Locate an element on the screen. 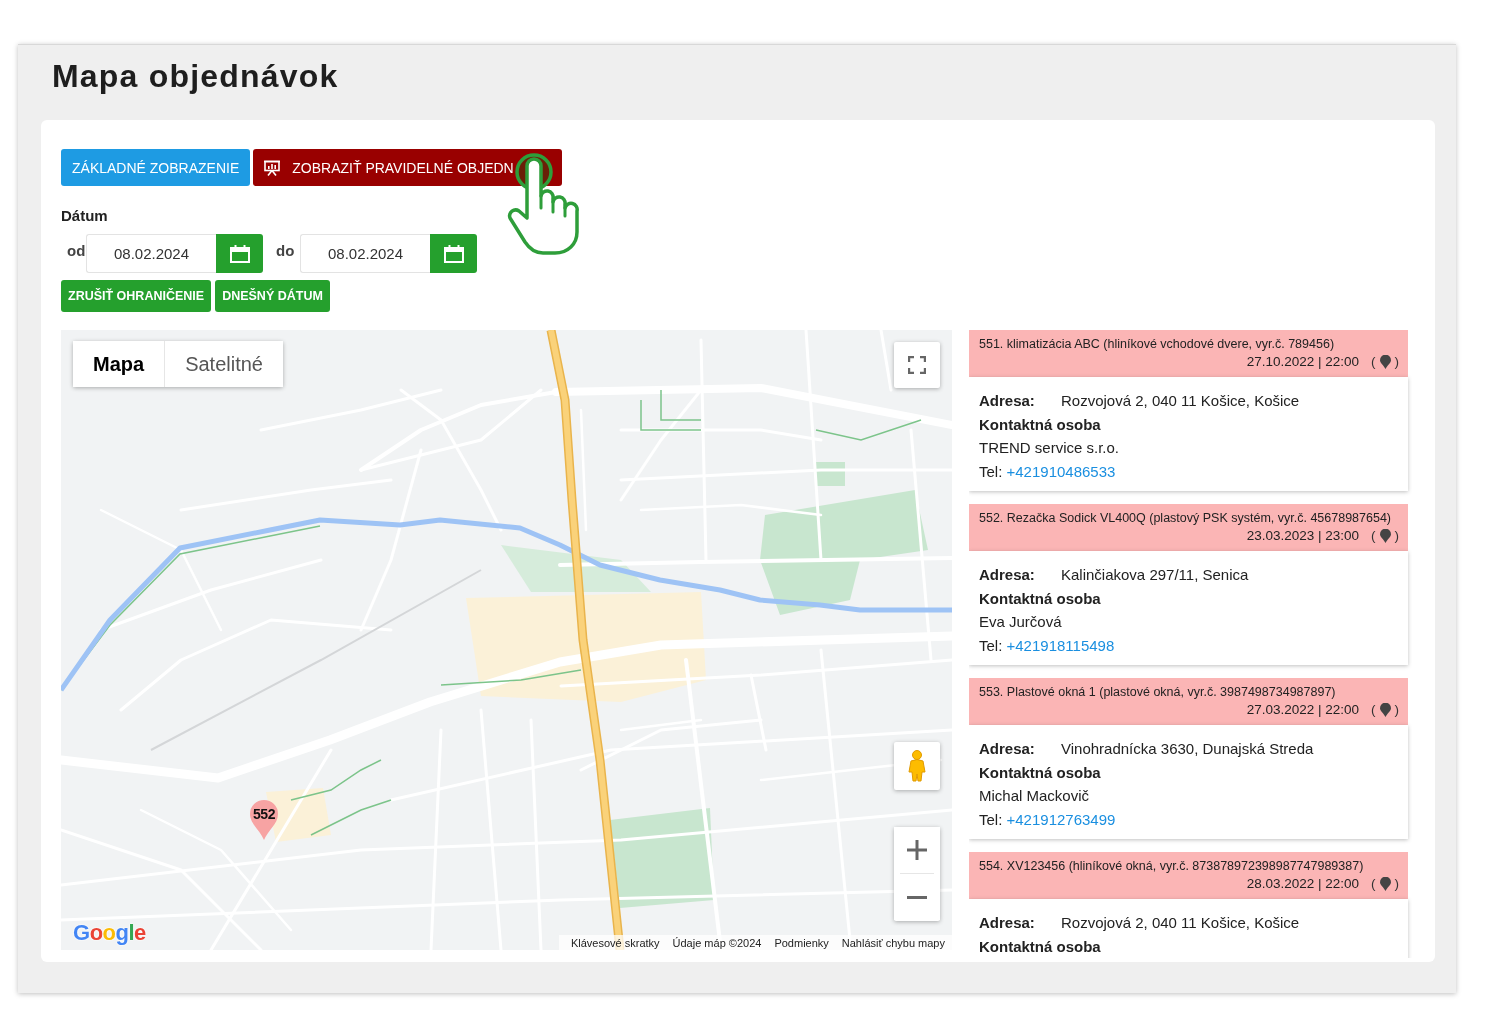 The height and width of the screenshot is (1019, 1500). map-footer-link: Klávesové skratky is located at coordinates (615, 942).